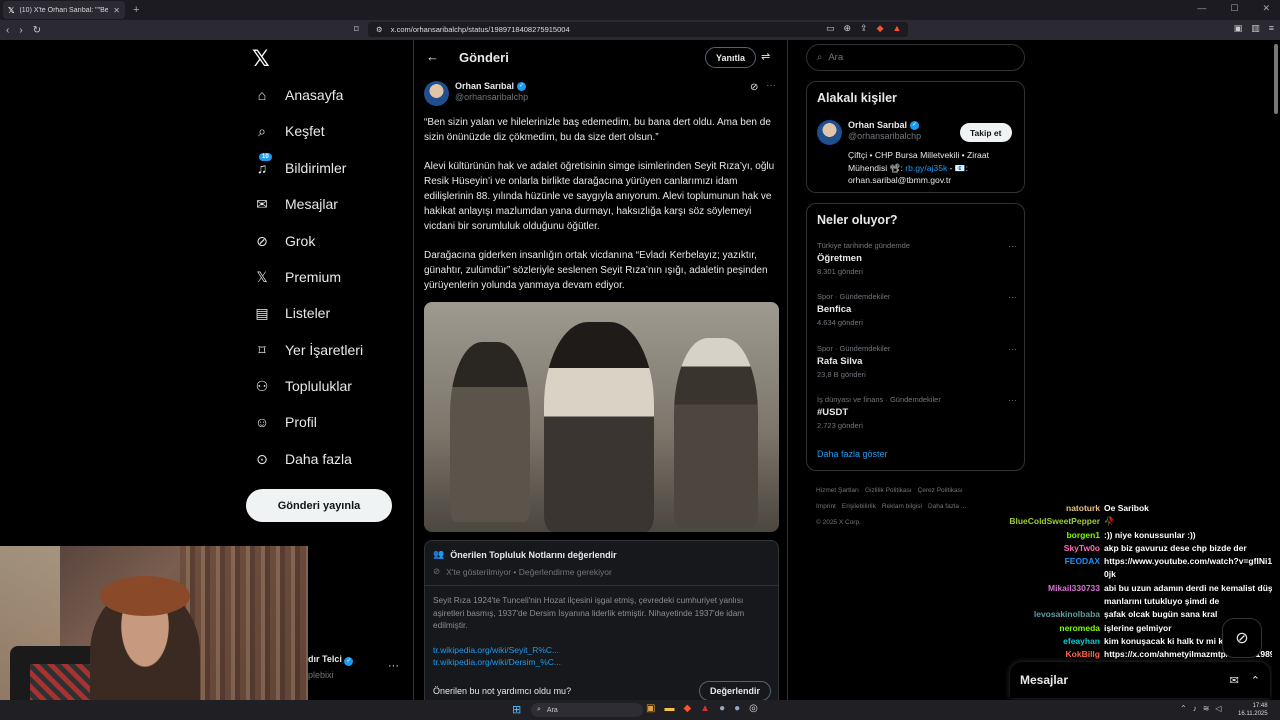  What do you see at coordinates (1139, 521) in the screenshot?
I see `chat-message: BlueColdSweetPepper 🥀` at bounding box center [1139, 521].